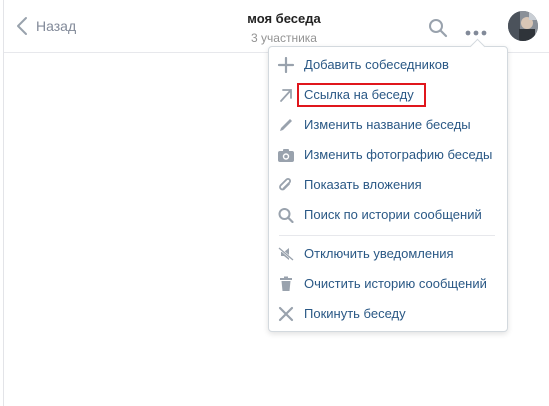 The height and width of the screenshot is (406, 549). What do you see at coordinates (476, 30) in the screenshot?
I see `more-actions-button` at bounding box center [476, 30].